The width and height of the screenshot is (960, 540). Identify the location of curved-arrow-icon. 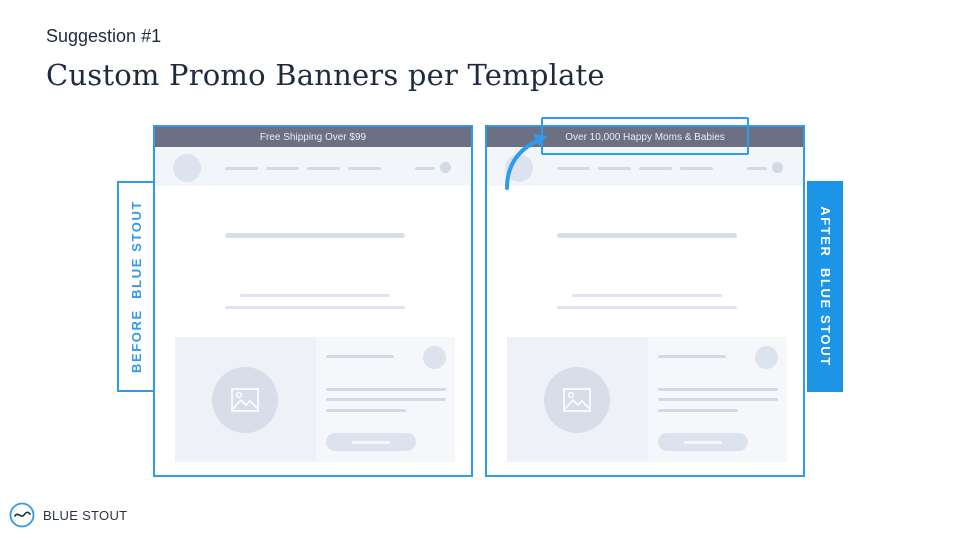
(526, 162).